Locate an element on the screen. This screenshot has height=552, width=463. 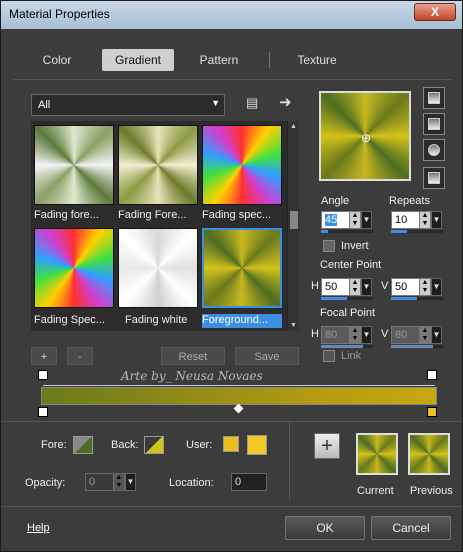
close-button: X is located at coordinates (435, 12).